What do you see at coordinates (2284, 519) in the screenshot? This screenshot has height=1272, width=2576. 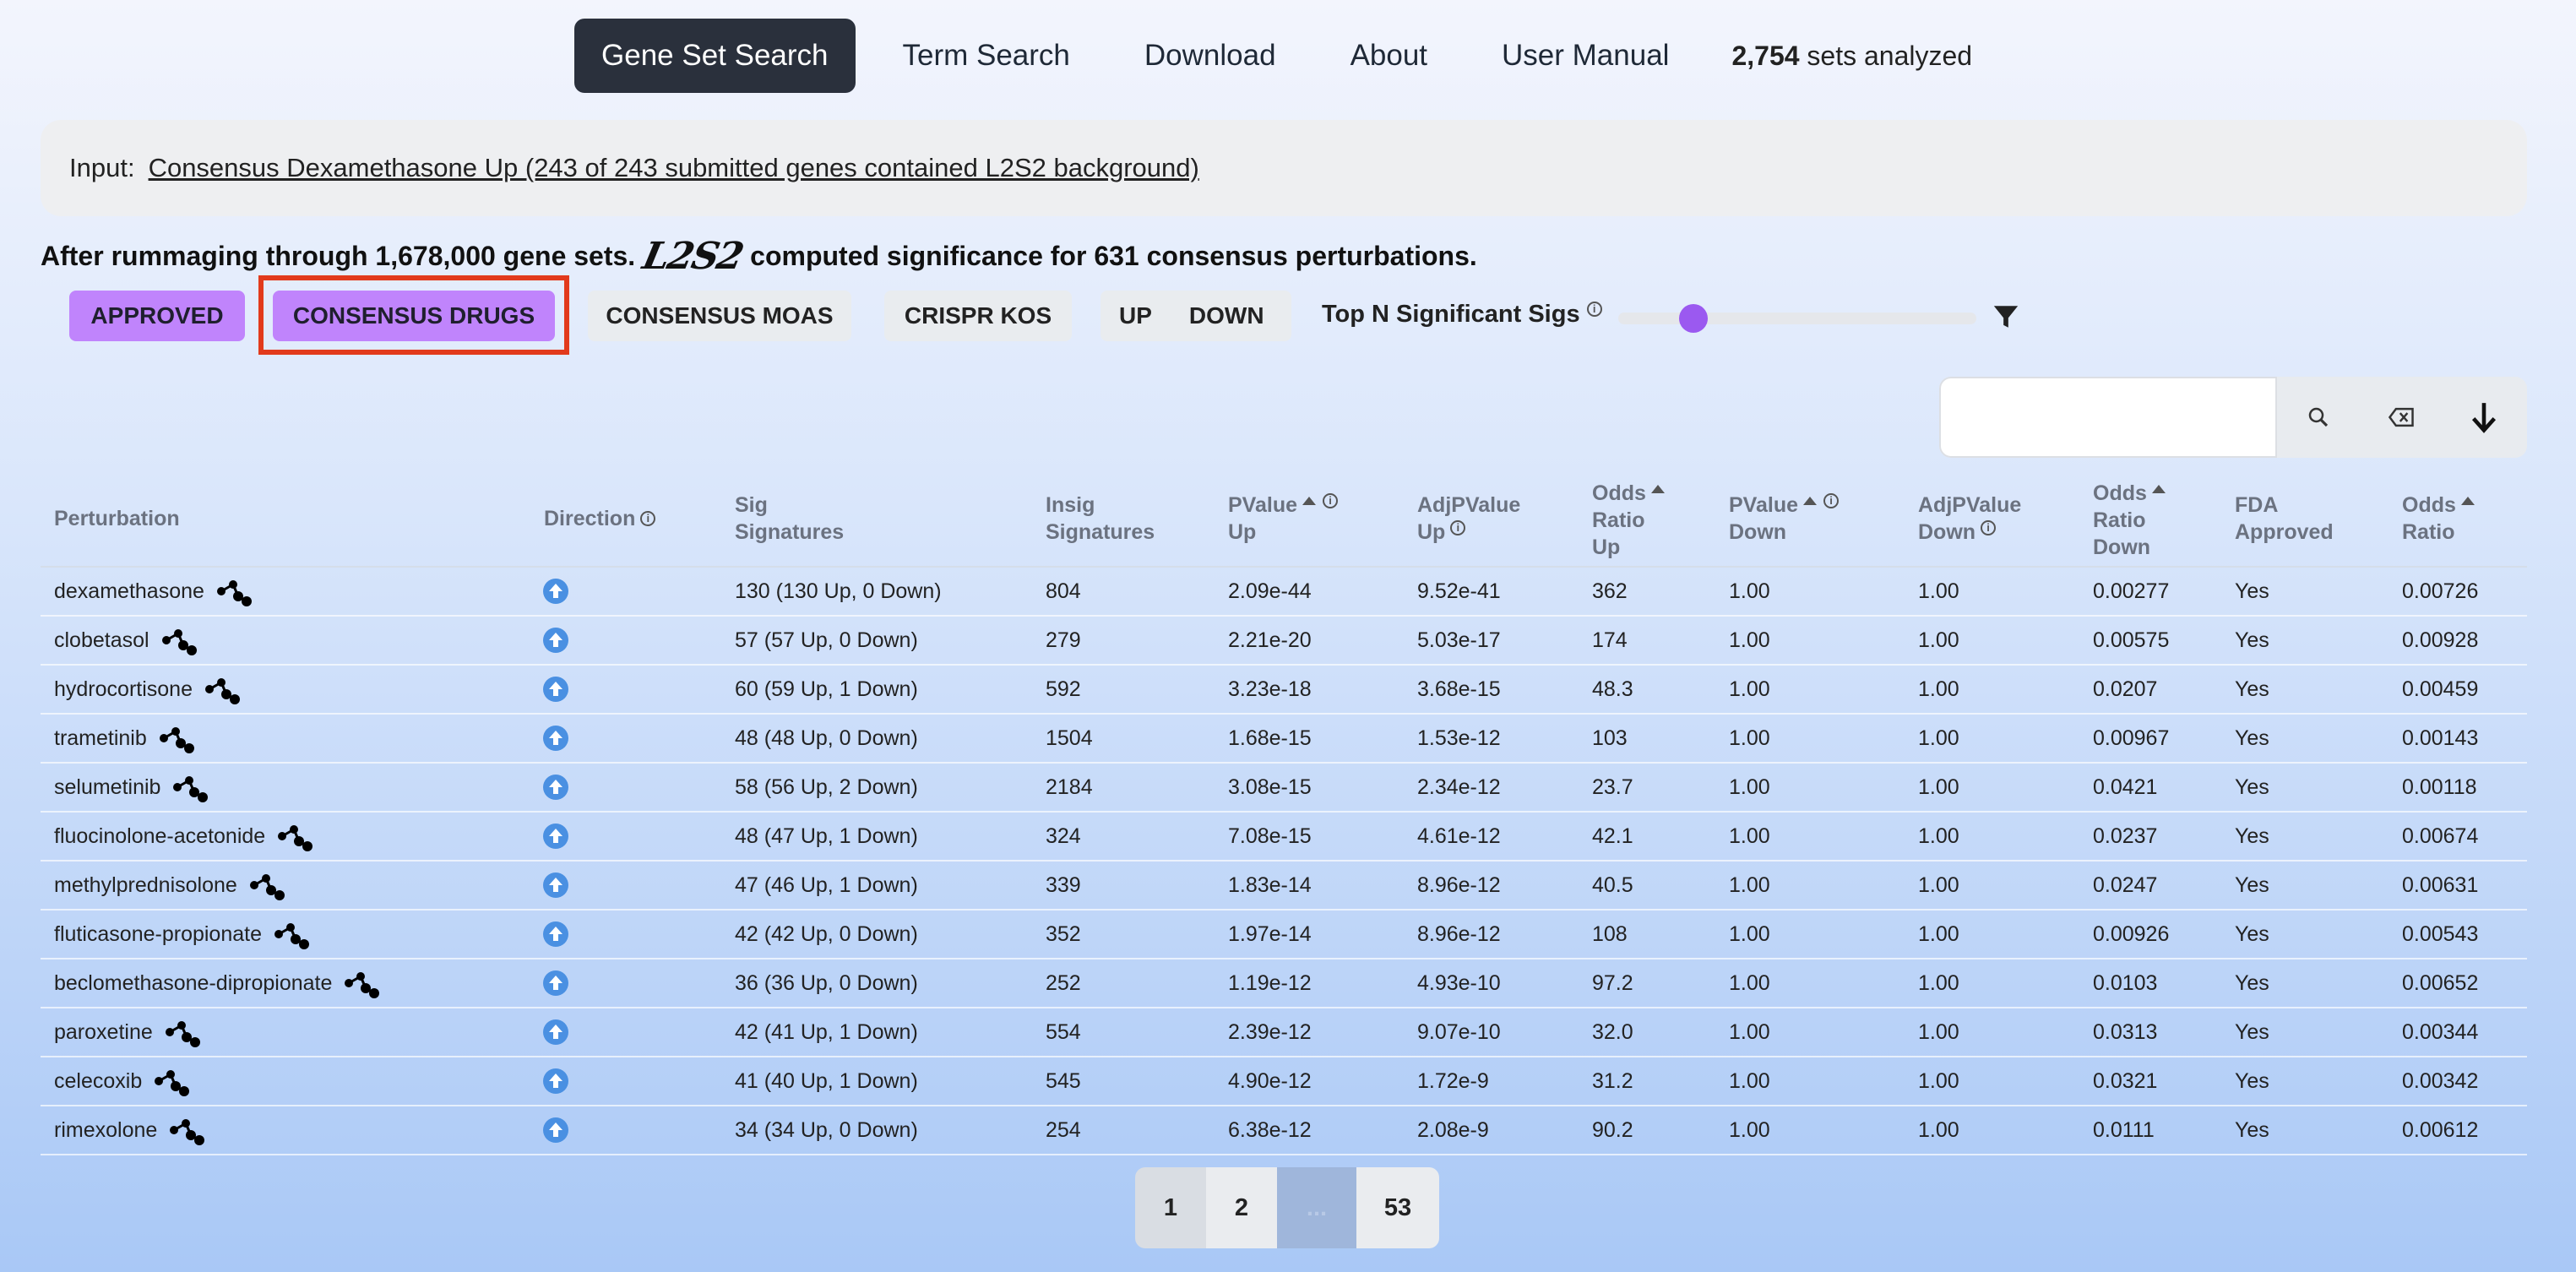 I see `col-fda-approved: FDA Approved` at bounding box center [2284, 519].